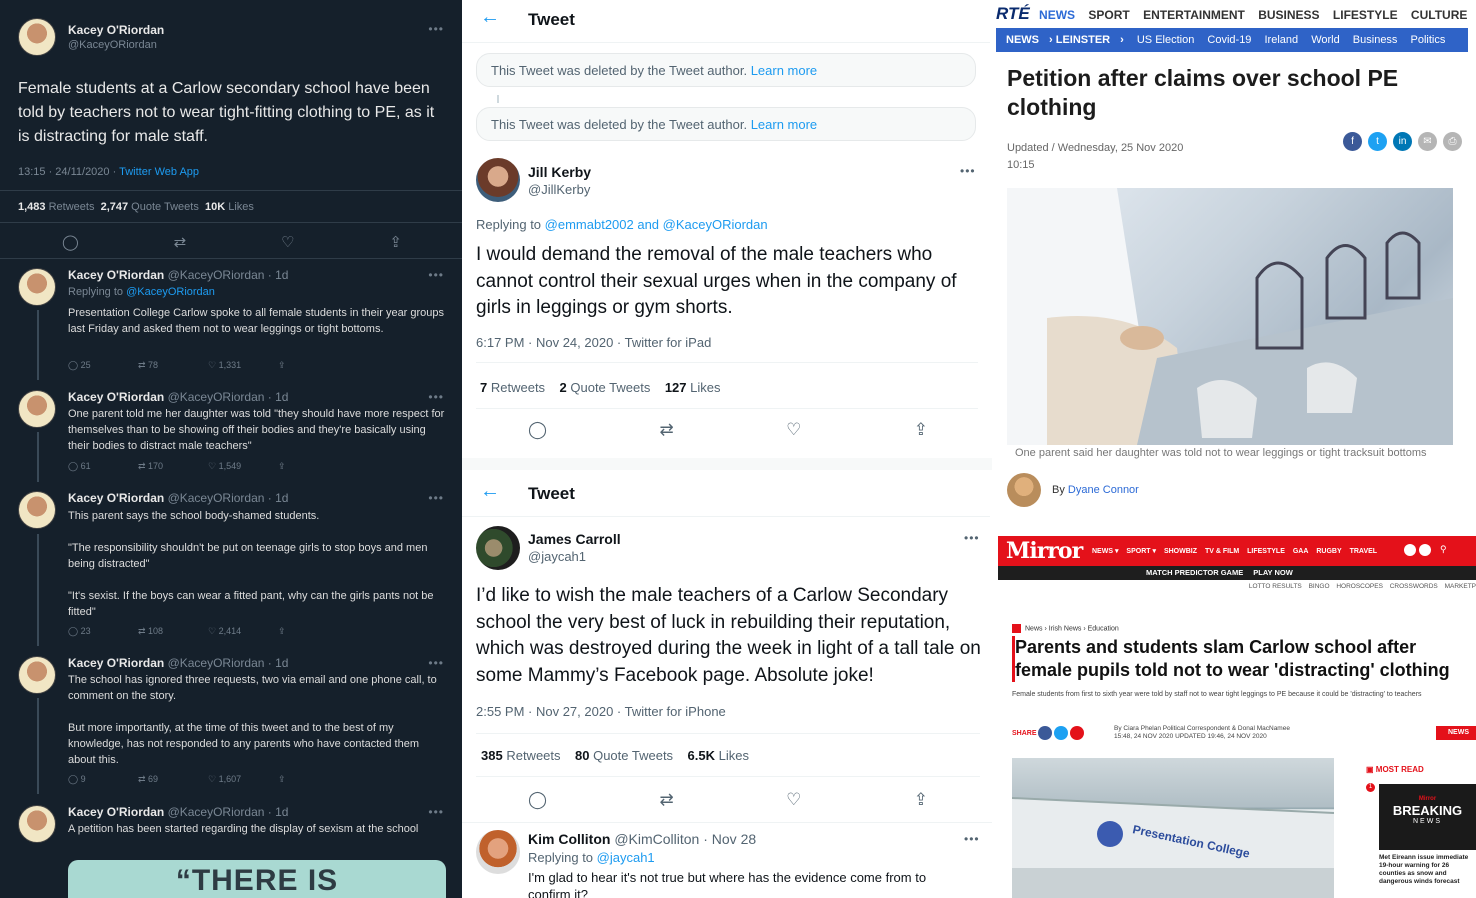 The image size is (1476, 898). What do you see at coordinates (1275, 586) in the screenshot?
I see `nav-lotto: LOTTO RESULTS` at bounding box center [1275, 586].